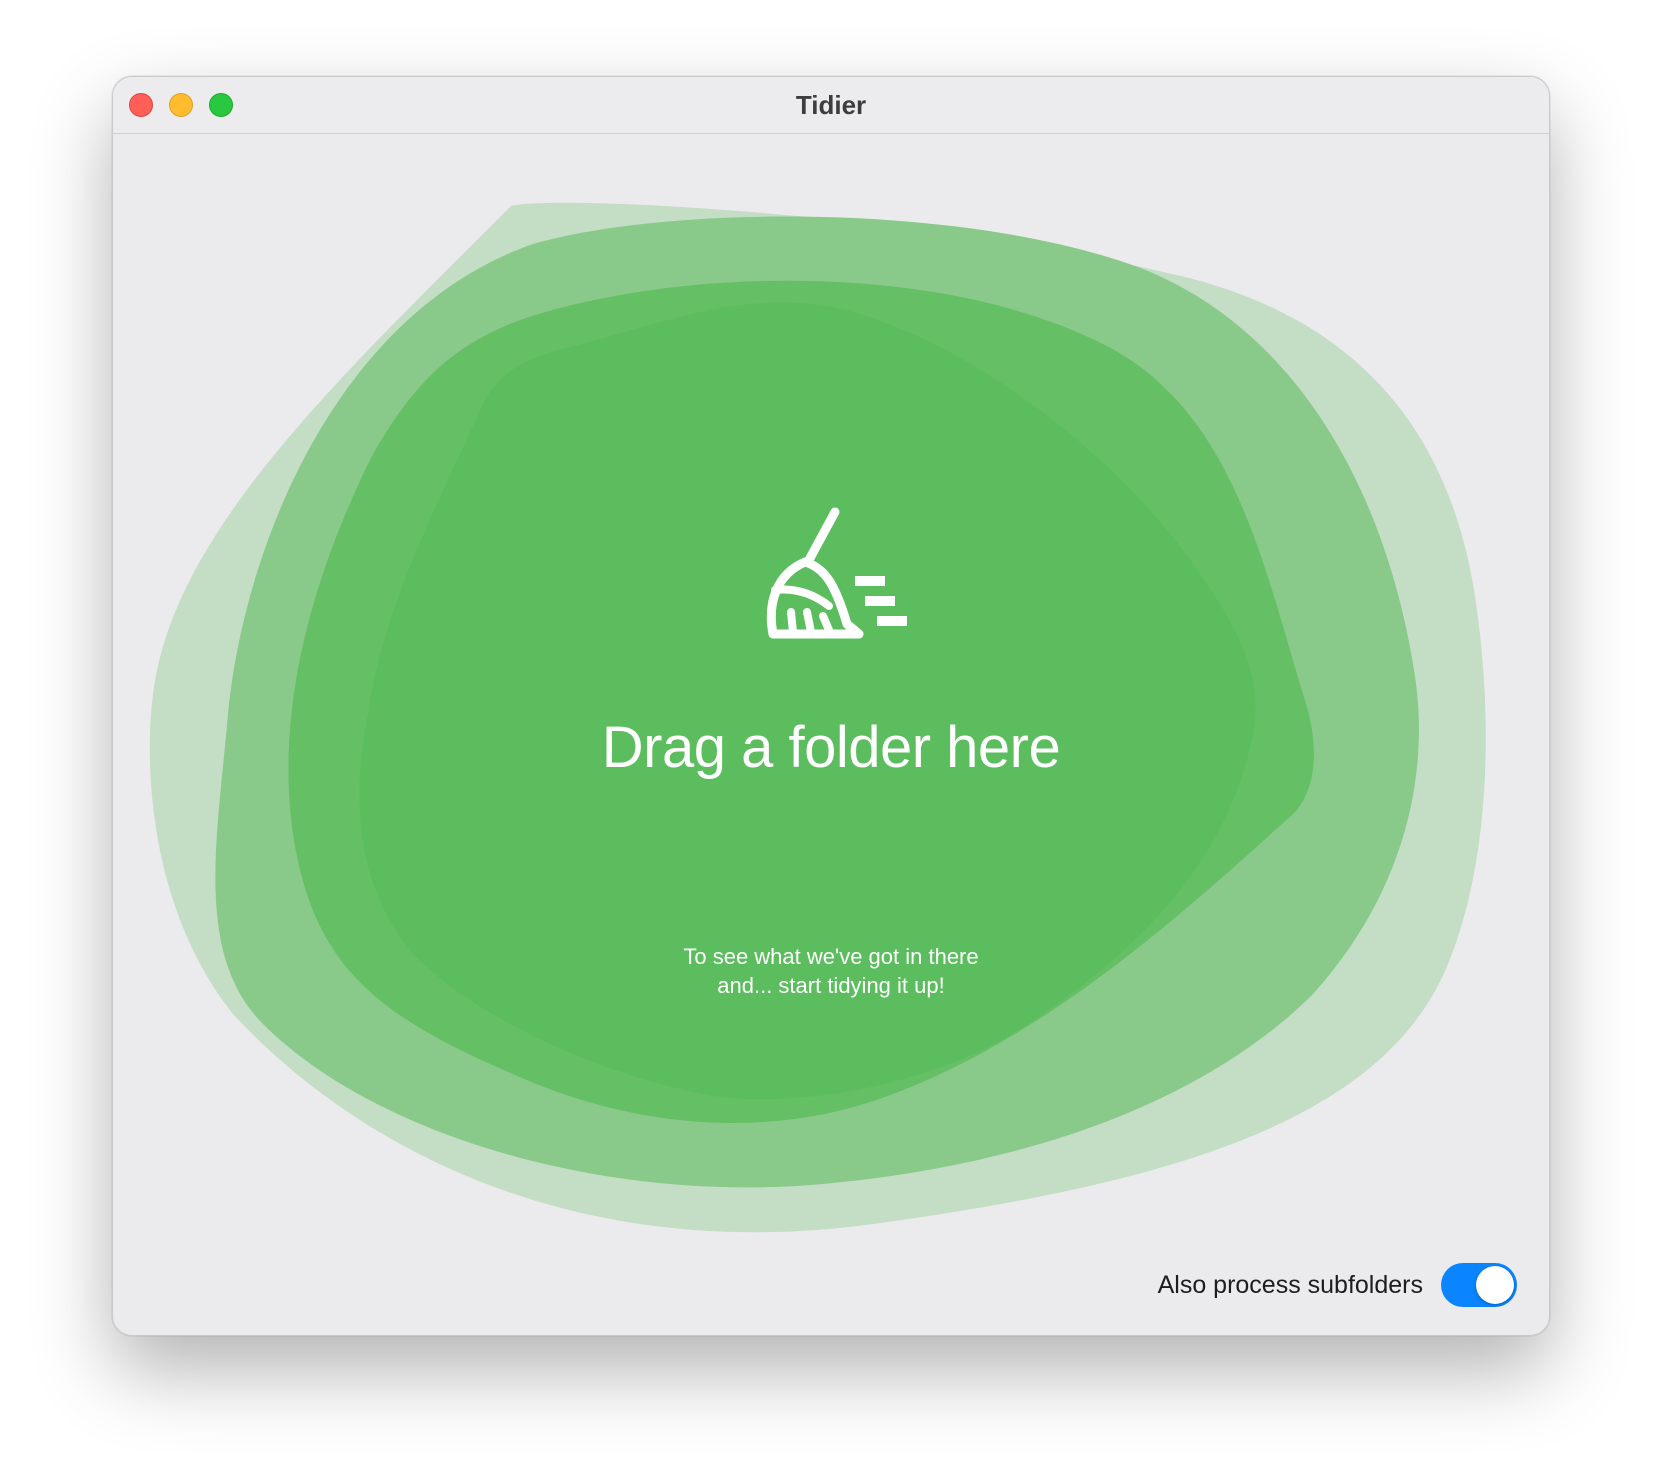 This screenshot has height=1478, width=1658. I want to click on subfolders-toggle-label: Also process subfolders, so click(1290, 1284).